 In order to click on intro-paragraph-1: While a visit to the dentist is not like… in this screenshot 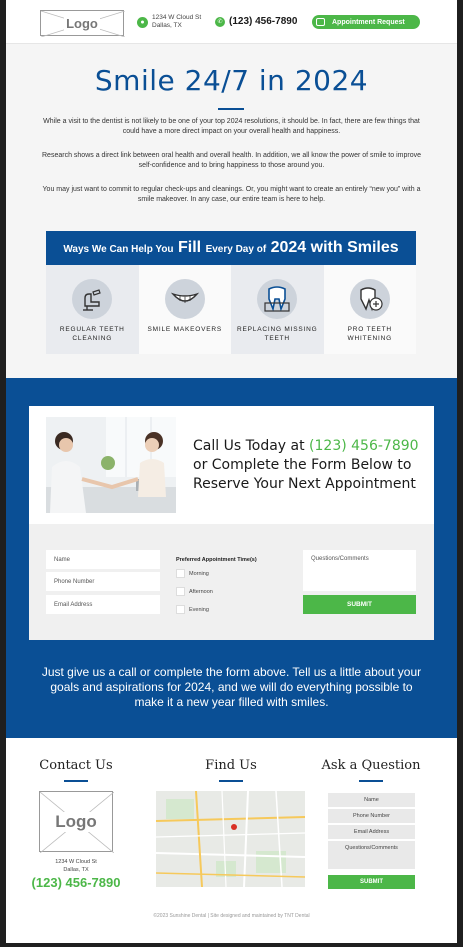, I will do `click(231, 126)`.